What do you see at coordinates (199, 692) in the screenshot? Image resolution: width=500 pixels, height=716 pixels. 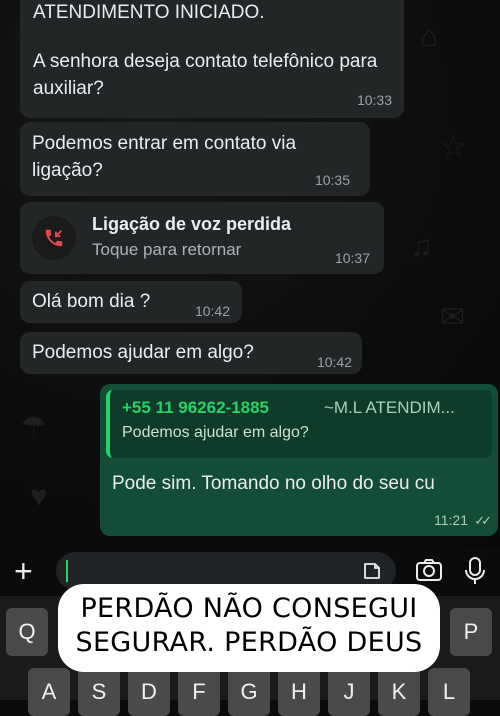 I see `key-f: F` at bounding box center [199, 692].